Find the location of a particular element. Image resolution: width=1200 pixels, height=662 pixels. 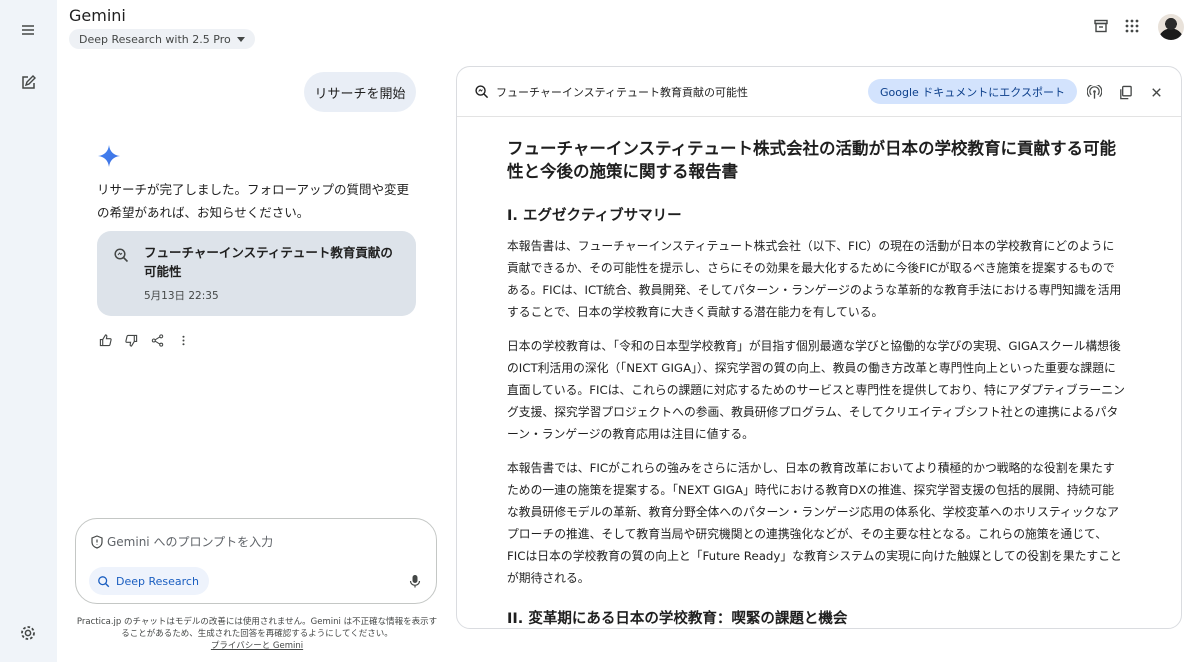

mic-icon is located at coordinates (415, 581).